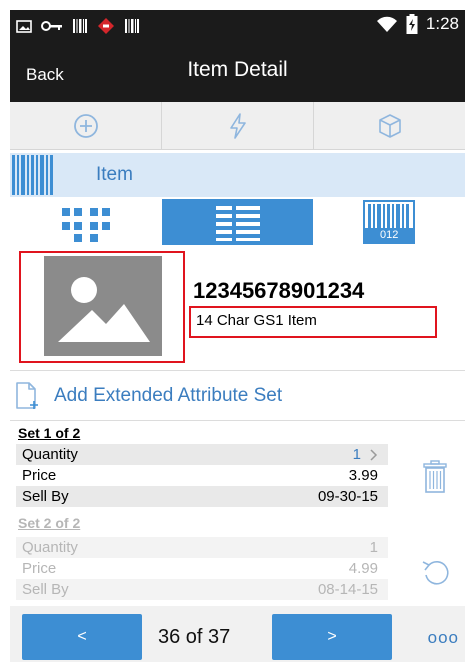  I want to click on set-row-price: Price 3.99, so click(202, 475).